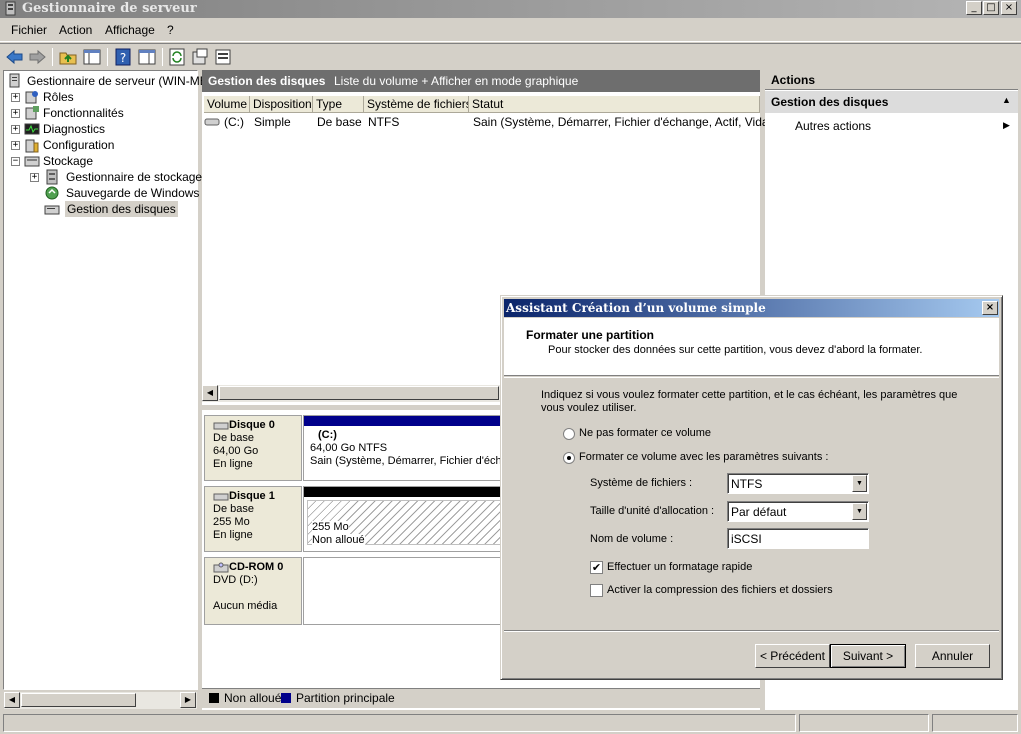 The width and height of the screenshot is (1021, 734). I want to click on title-bar: Gestionnaire de serveur _ □ ×, so click(510, 9).